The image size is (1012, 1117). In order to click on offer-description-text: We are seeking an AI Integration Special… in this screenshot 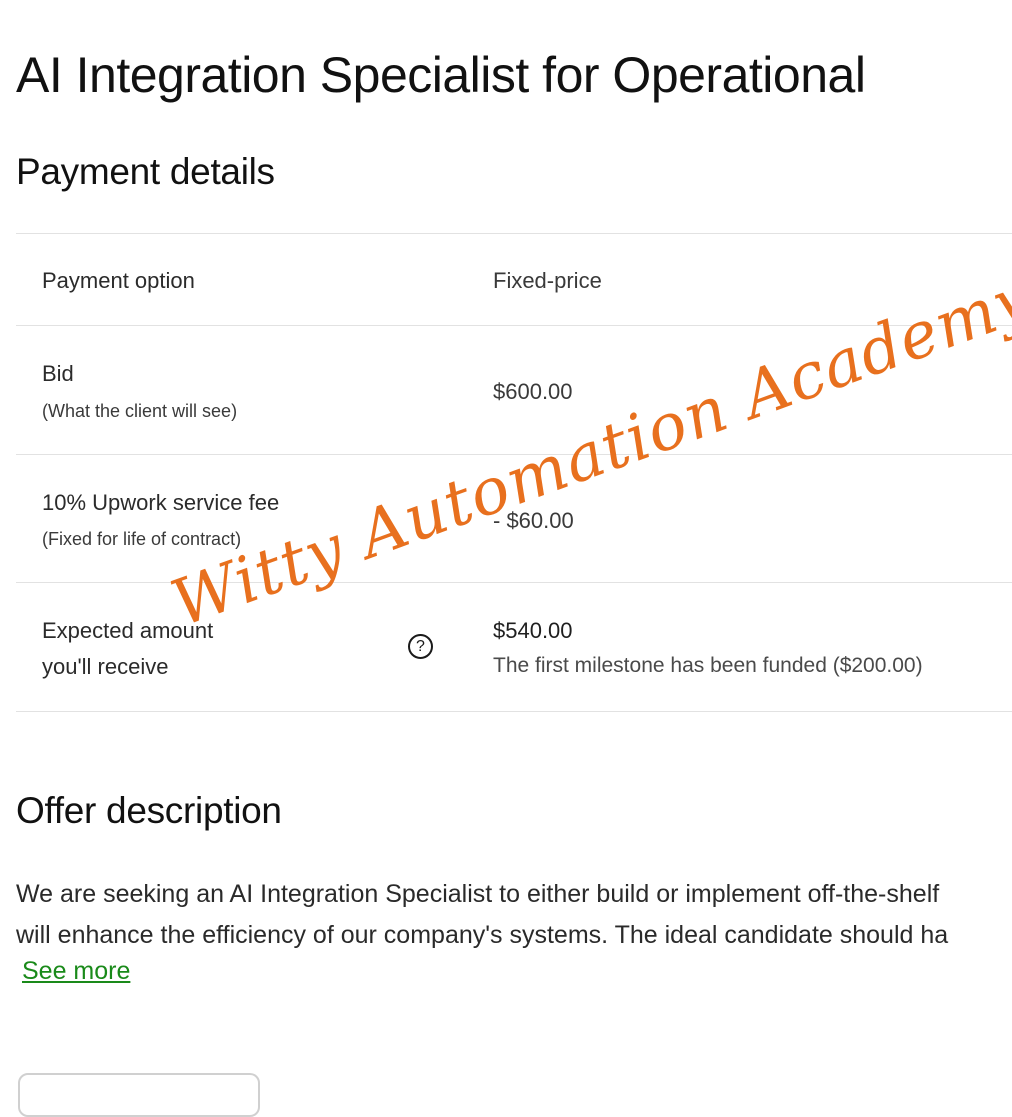, I will do `click(514, 915)`.